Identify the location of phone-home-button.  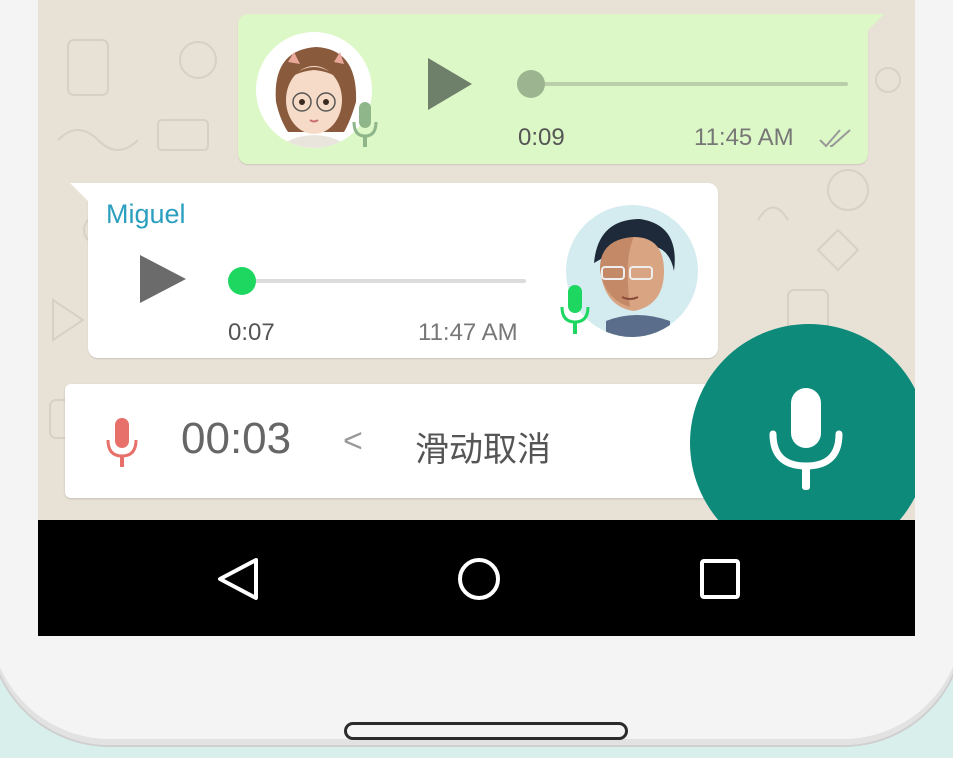
(486, 731).